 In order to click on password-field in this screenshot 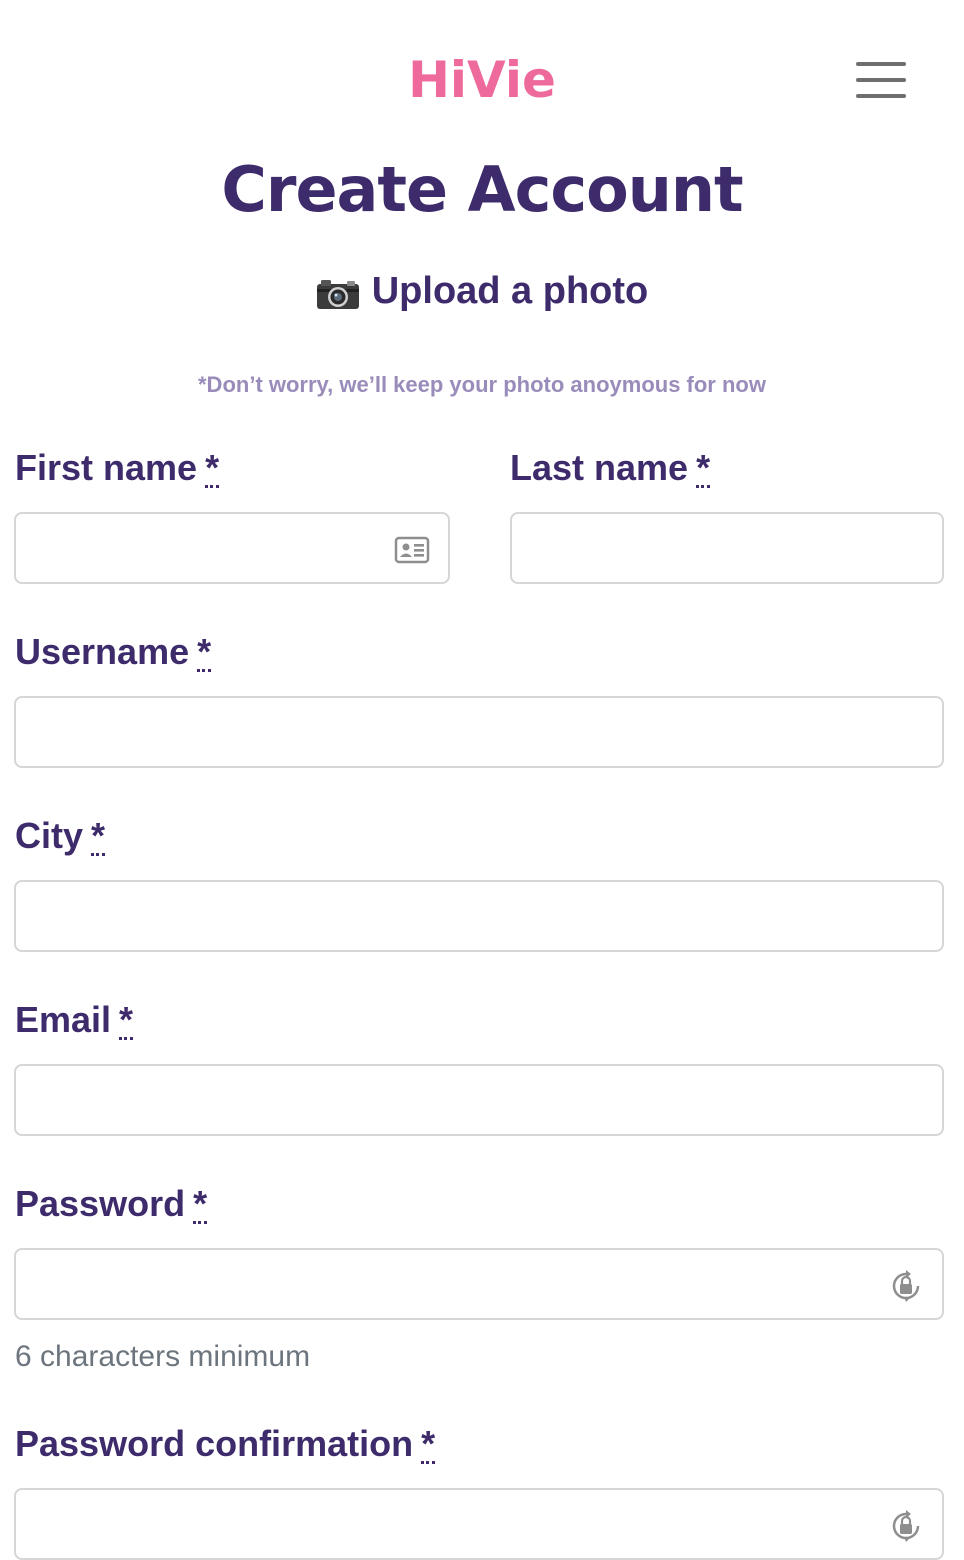, I will do `click(479, 1284)`.